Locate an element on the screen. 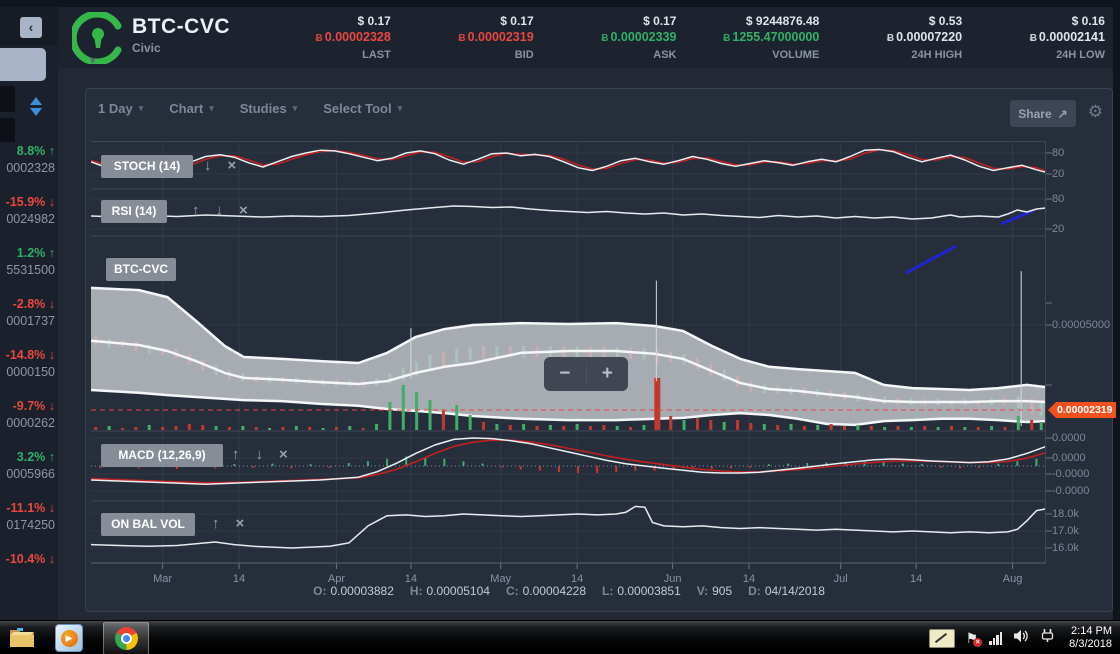 This screenshot has height=654, width=1120. obv-axis-16k: 16.0k is located at coordinates (1065, 548).